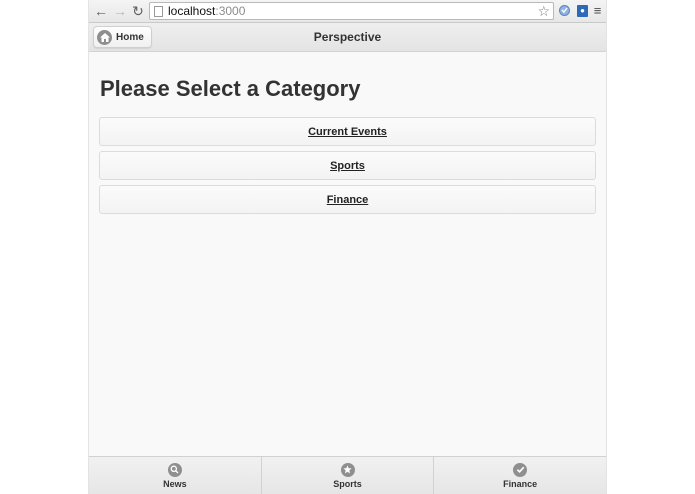 The image size is (695, 494). I want to click on reload-icon: ↻, so click(138, 11).